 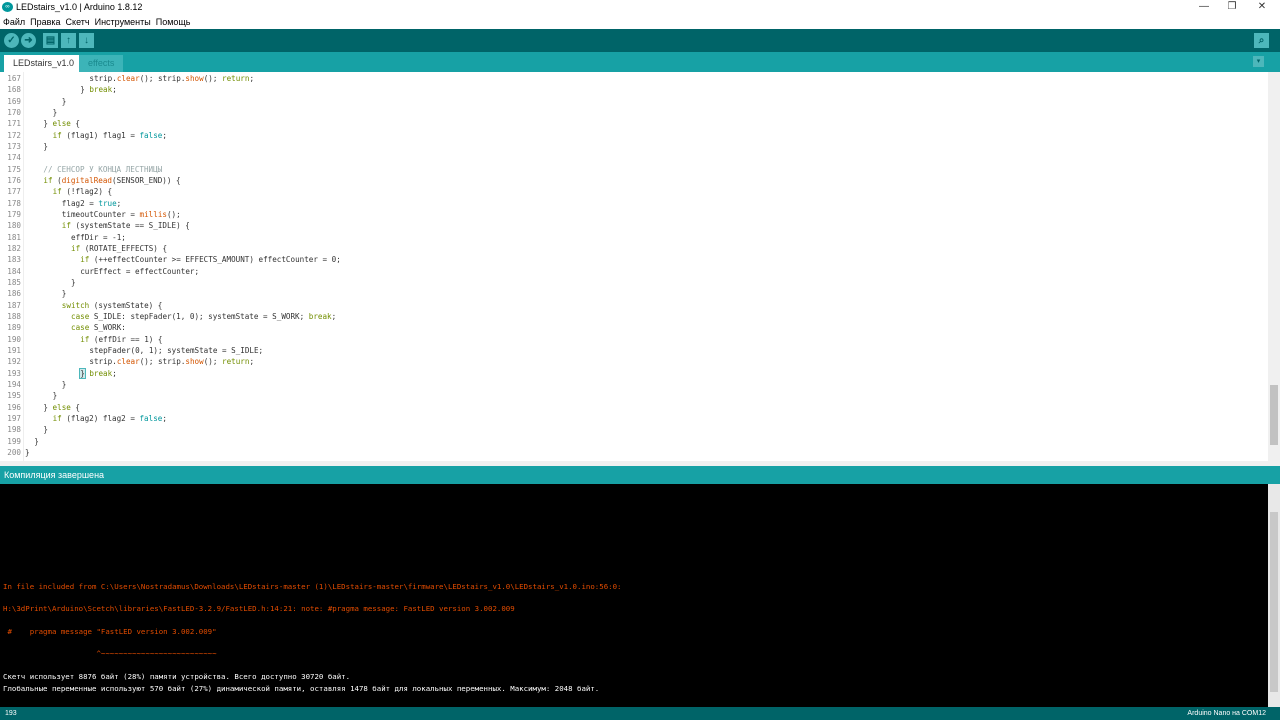 I want to click on code-line: // СЕНСОР У КОНЦА ЛЕСТНИЦЫ, so click(x=93, y=169).